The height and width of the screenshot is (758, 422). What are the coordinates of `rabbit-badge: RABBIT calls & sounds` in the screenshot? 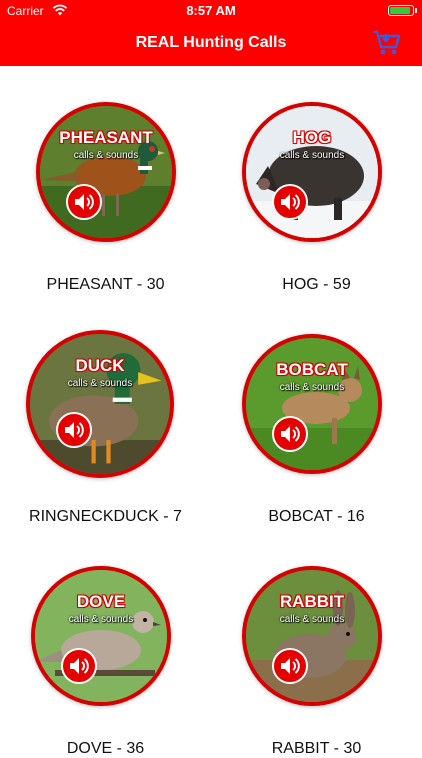 It's located at (312, 636).